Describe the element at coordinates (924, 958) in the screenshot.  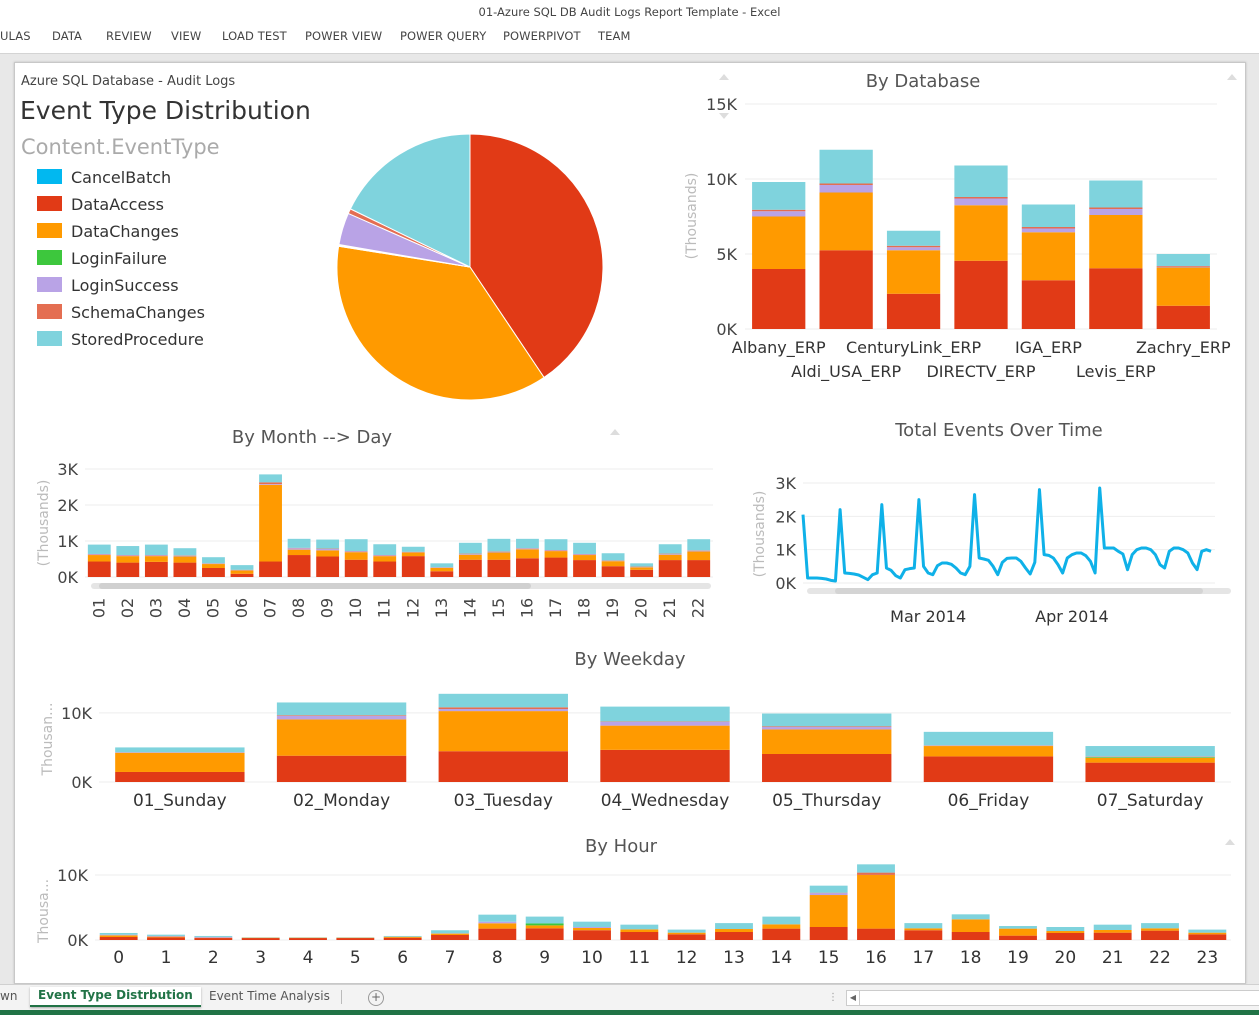
I see `x-tick-label: 17` at that location.